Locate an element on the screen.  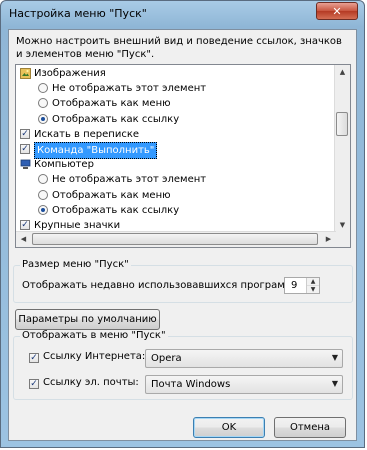
list-item: Изображения is located at coordinates (175, 73).